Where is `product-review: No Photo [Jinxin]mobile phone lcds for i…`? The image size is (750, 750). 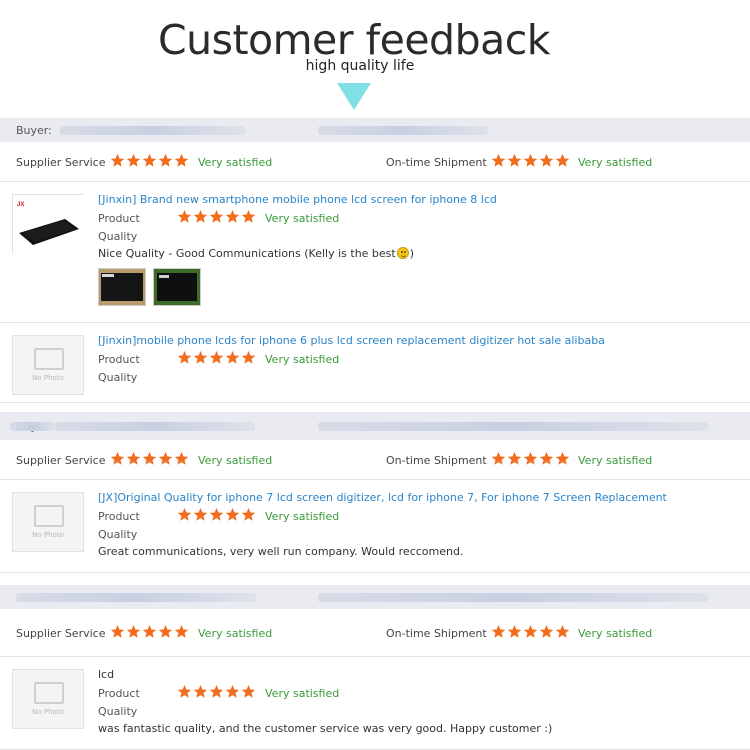 product-review: No Photo [Jinxin]mobile phone lcds for i… is located at coordinates (375, 363).